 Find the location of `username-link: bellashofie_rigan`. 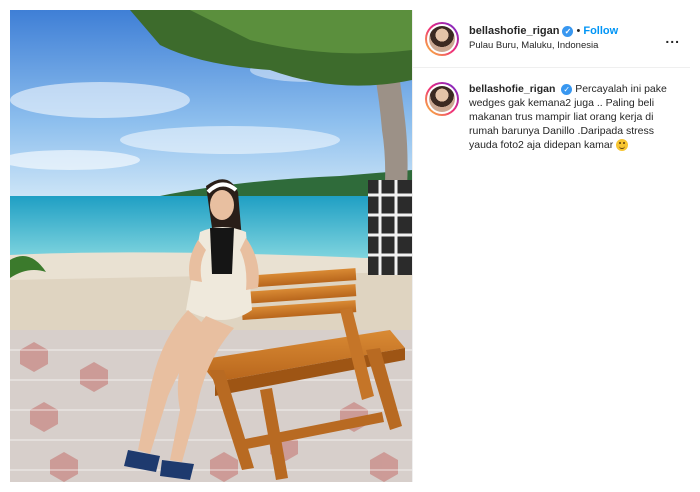

username-link: bellashofie_rigan is located at coordinates (514, 32).